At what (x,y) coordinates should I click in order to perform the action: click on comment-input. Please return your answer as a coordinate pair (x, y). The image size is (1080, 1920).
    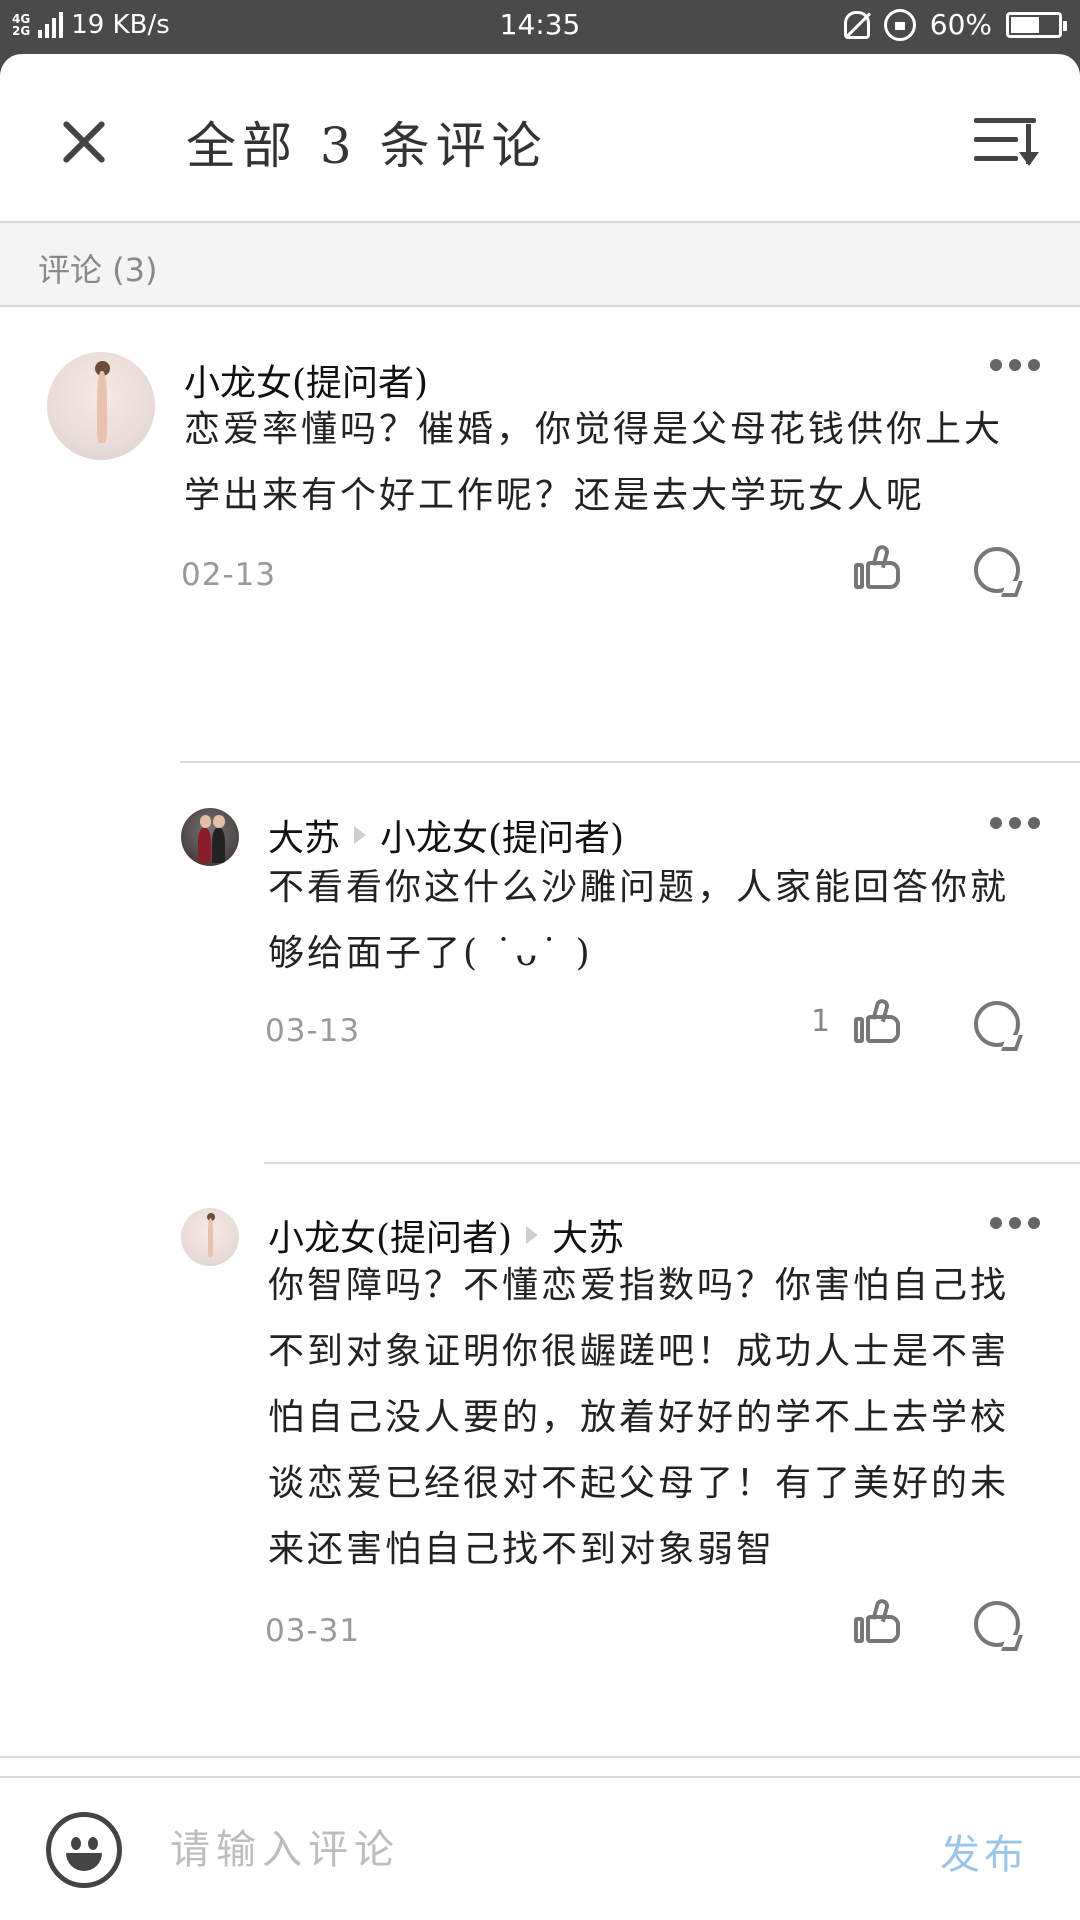
    Looking at the image, I should click on (520, 1850).